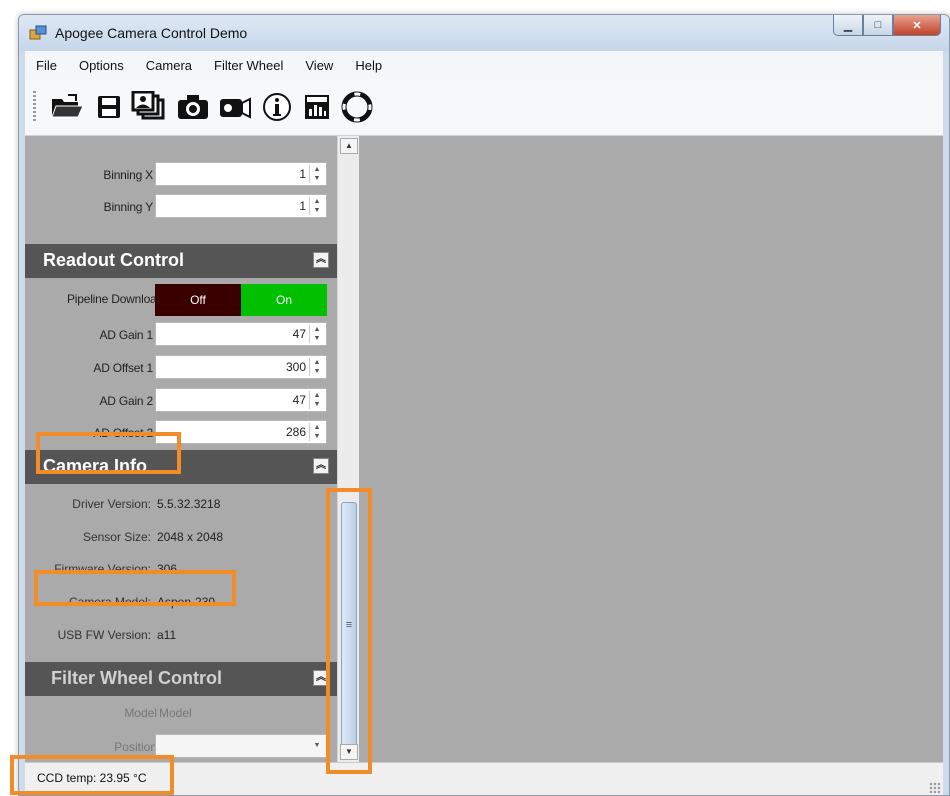 This screenshot has height=796, width=950. I want to click on binning-x-value: 1, so click(302, 174).